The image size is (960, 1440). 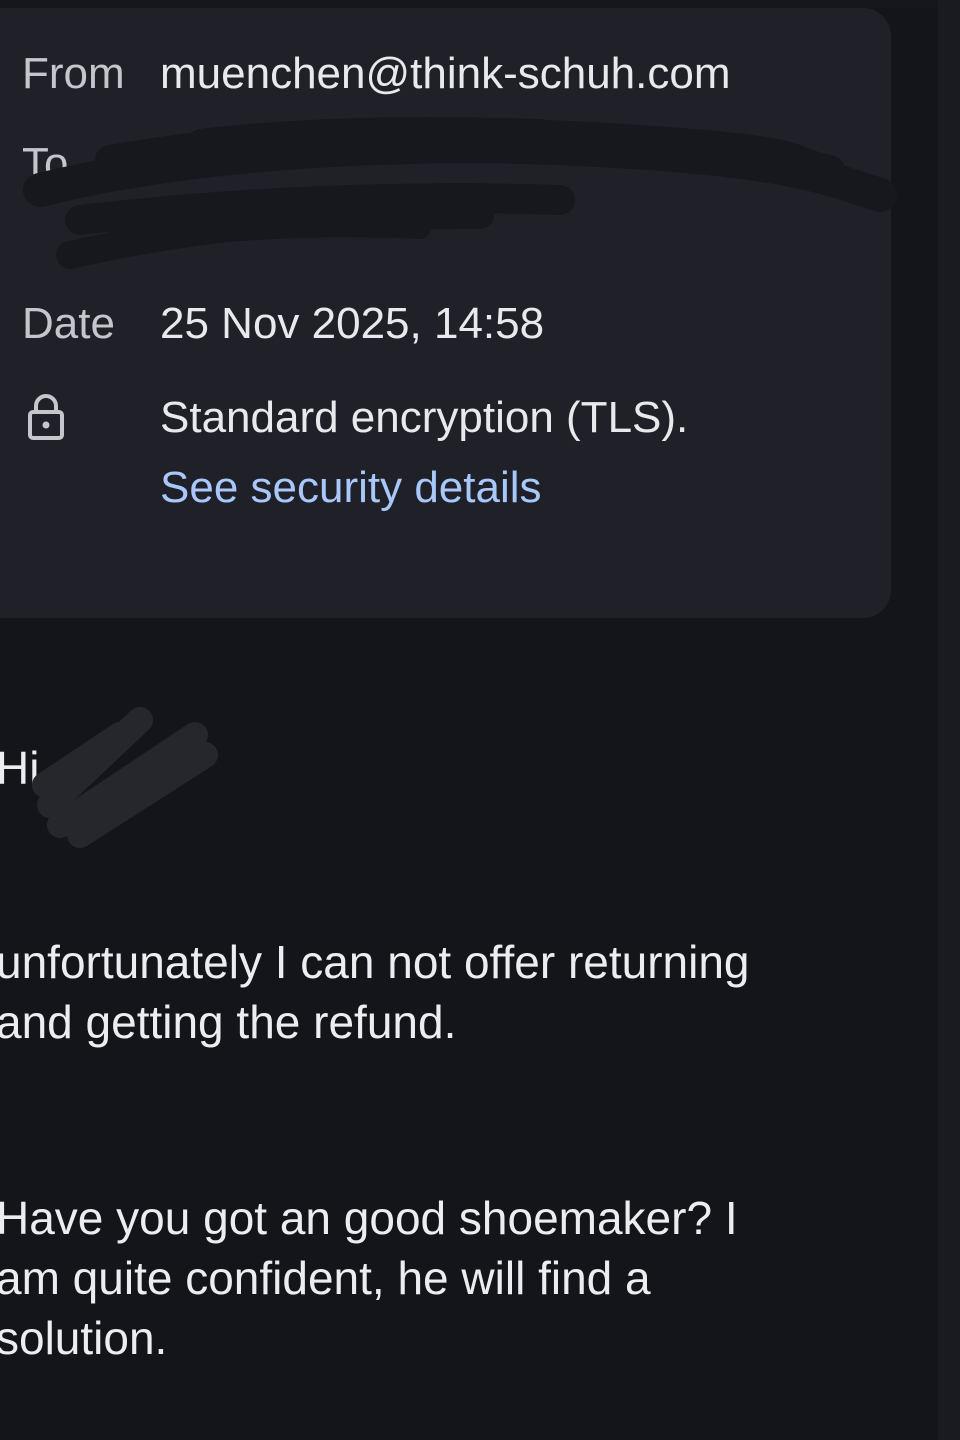 I want to click on lock-icon, so click(x=46, y=417).